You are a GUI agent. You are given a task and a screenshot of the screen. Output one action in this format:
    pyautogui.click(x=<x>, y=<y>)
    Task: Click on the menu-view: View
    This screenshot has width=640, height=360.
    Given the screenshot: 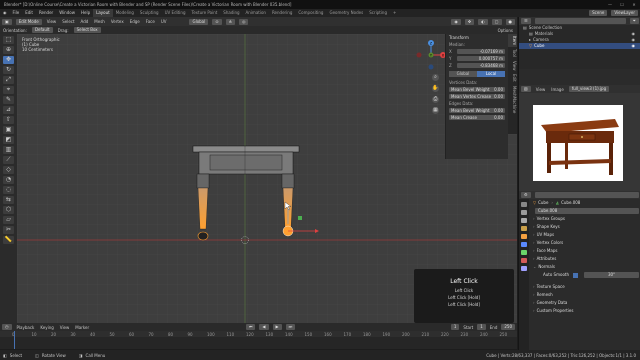 What is the action you would take?
    pyautogui.click(x=52, y=21)
    